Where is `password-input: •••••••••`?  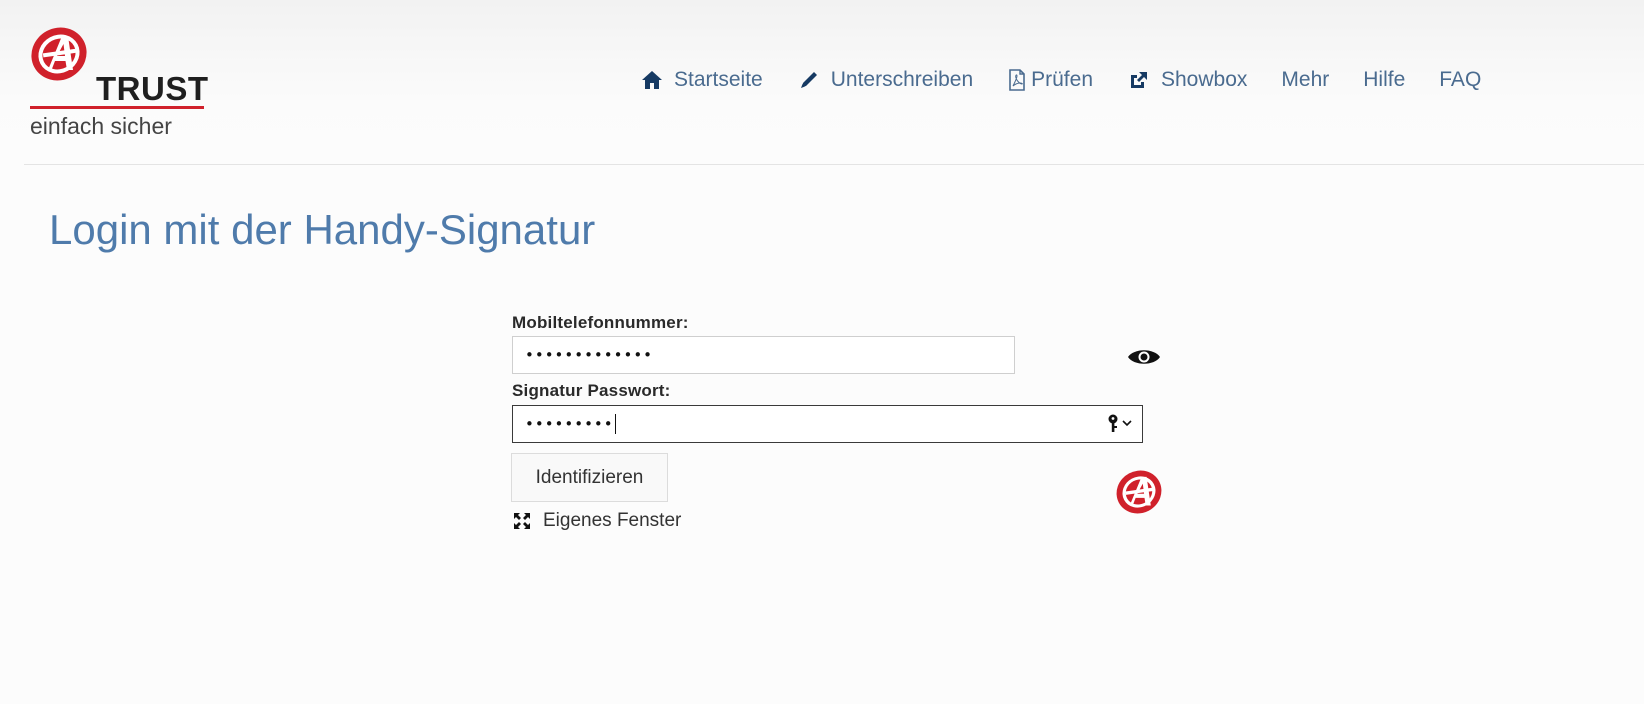 password-input: ••••••••• is located at coordinates (827, 424).